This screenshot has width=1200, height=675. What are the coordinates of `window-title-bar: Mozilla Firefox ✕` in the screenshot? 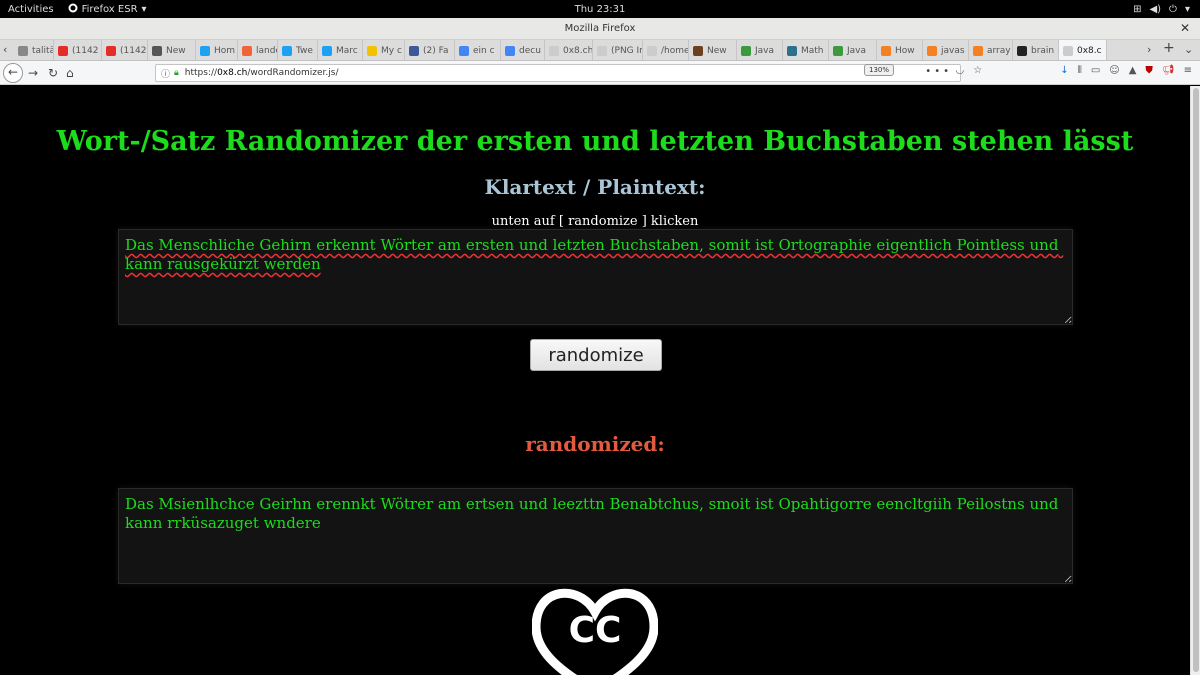 It's located at (600, 29).